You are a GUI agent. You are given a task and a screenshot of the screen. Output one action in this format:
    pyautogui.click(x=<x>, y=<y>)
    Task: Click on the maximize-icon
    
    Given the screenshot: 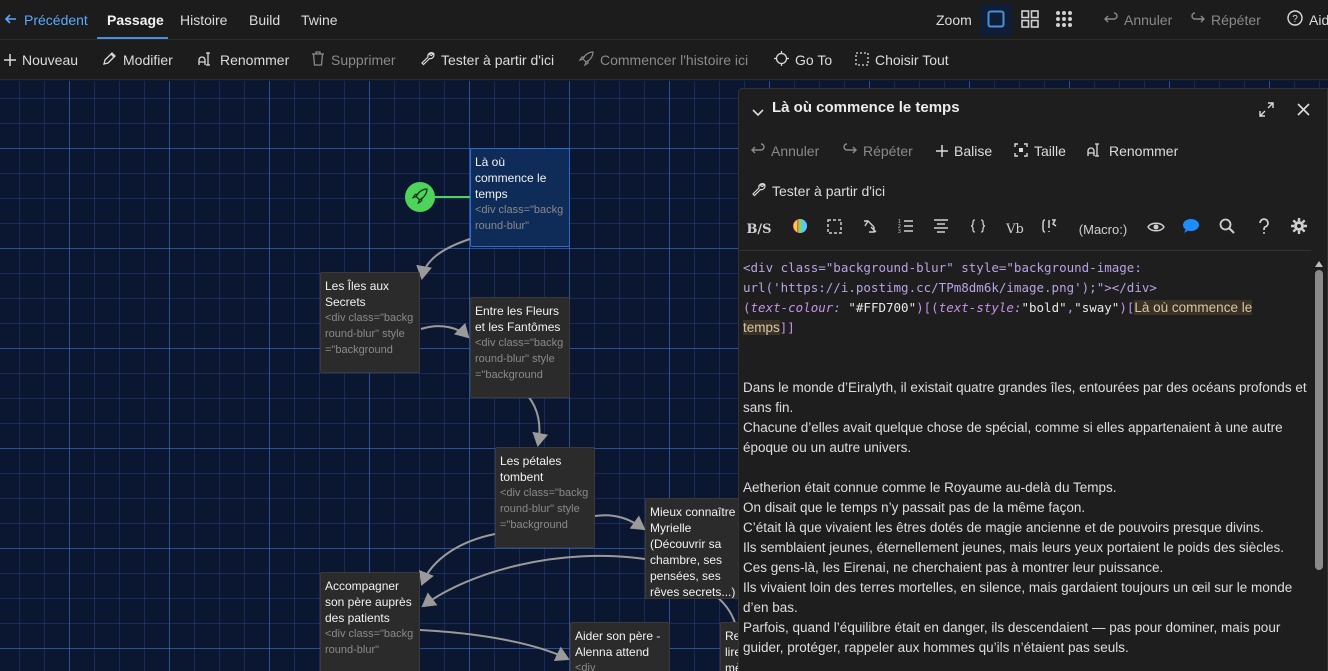 What is the action you would take?
    pyautogui.click(x=1266, y=111)
    